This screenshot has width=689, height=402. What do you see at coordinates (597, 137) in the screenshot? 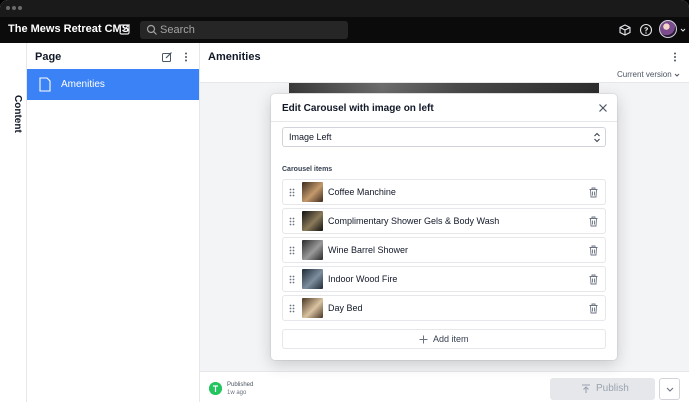
I see `chevron-up-down-icon` at bounding box center [597, 137].